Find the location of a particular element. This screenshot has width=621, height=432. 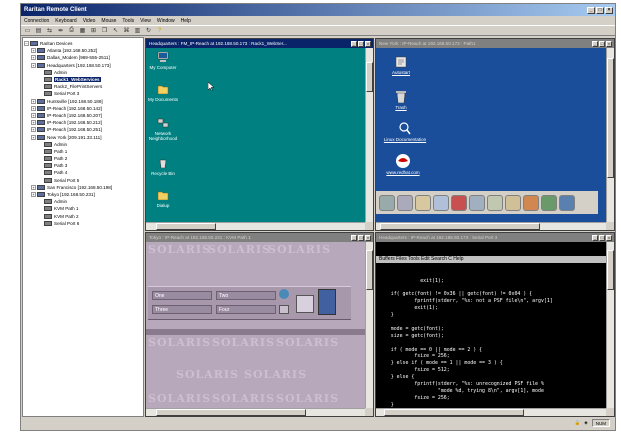

linux-documentation-icon: Linux Documentation is located at coordinates (405, 132).